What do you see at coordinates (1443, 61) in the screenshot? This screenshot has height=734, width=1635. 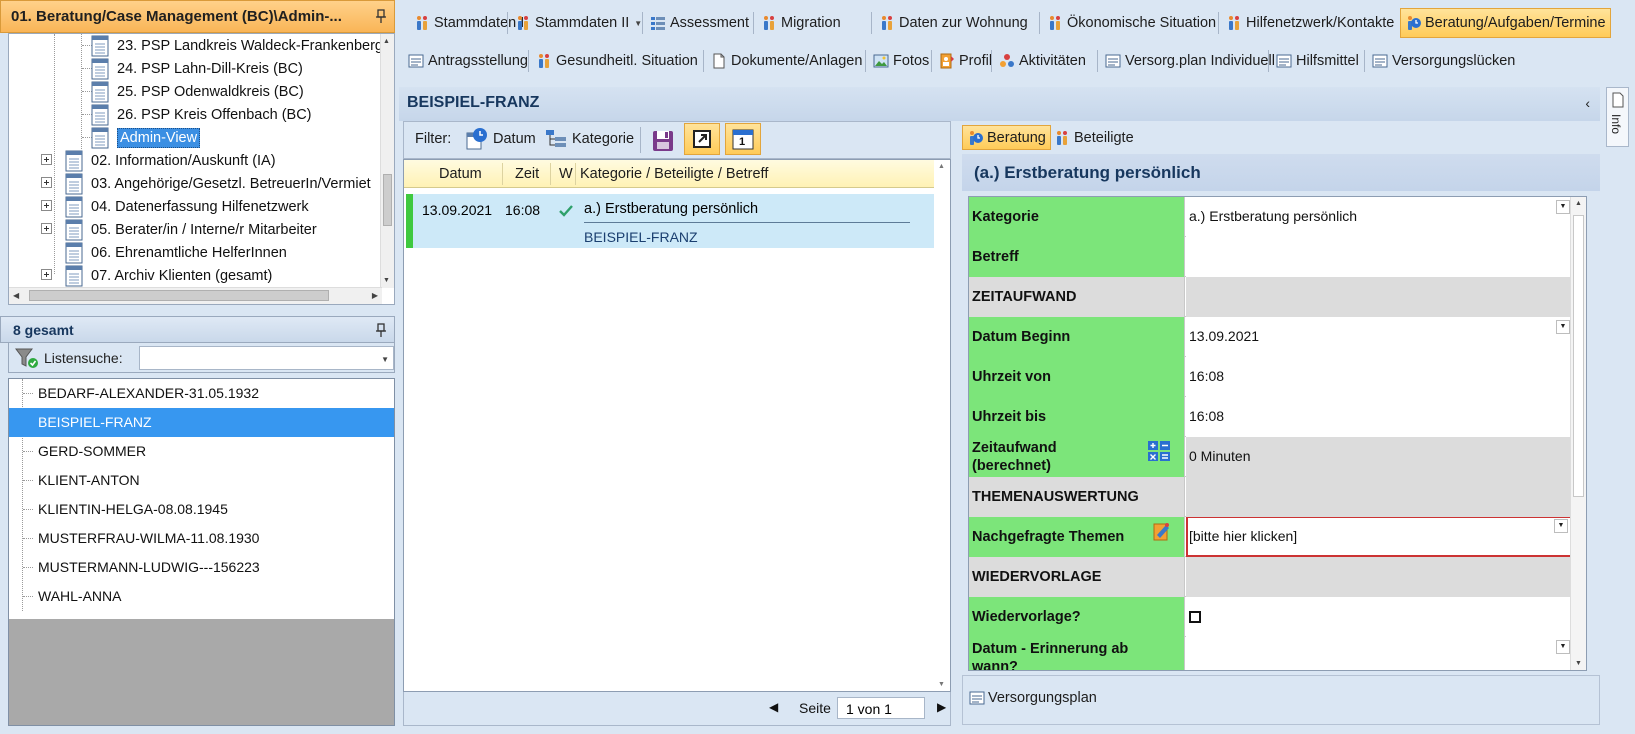 I see `tab-versorgungsluecken: Versorgungslücken` at bounding box center [1443, 61].